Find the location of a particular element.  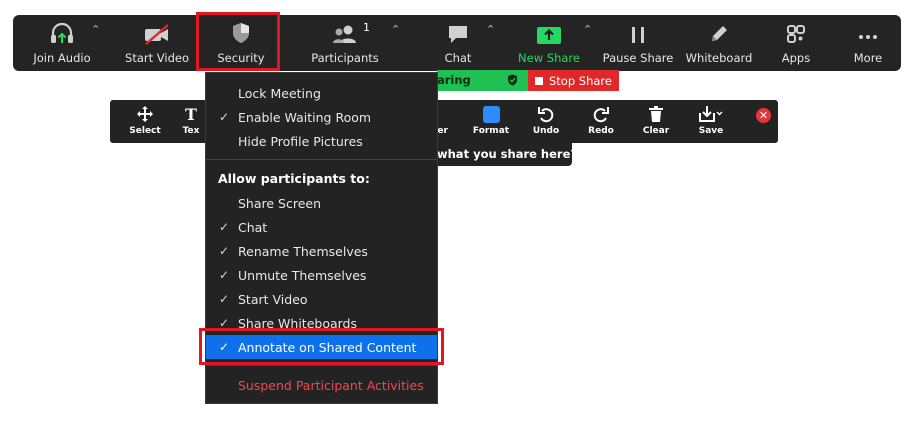

annotate-highlight-box is located at coordinates (321, 346).